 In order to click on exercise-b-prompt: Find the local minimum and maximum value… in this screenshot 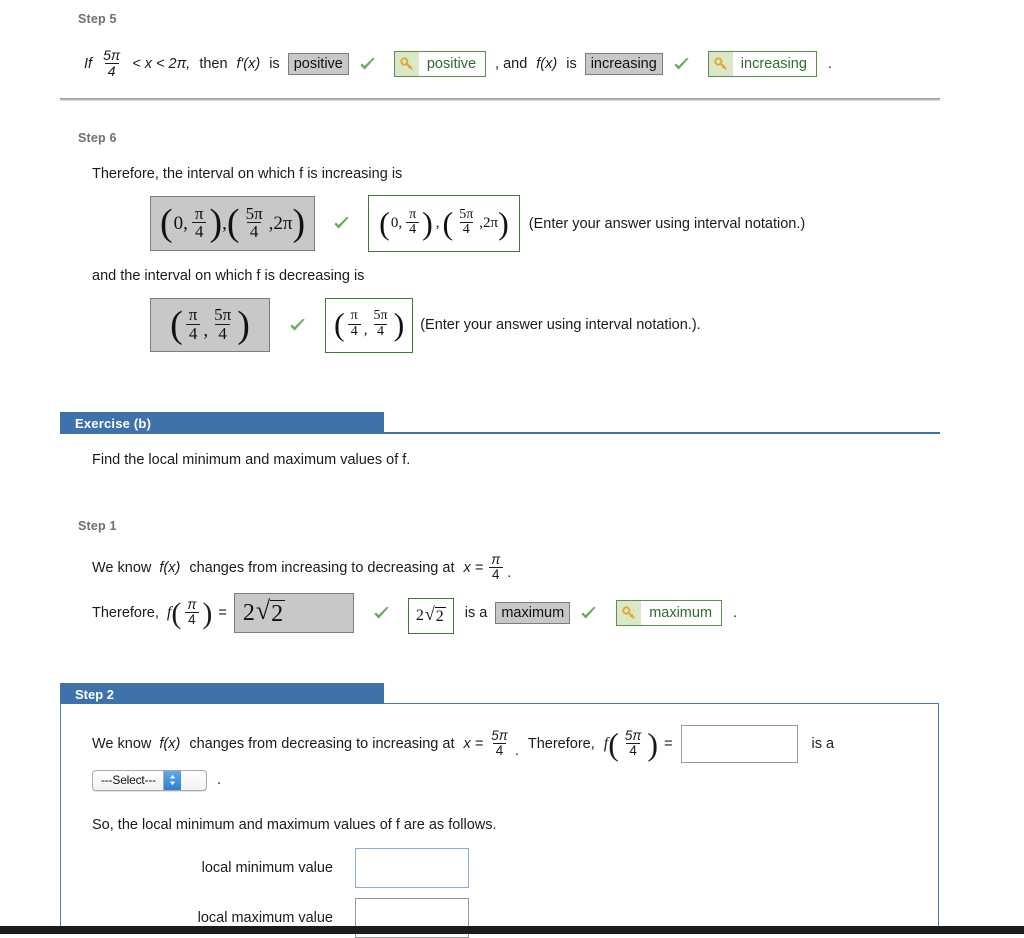, I will do `click(251, 460)`.